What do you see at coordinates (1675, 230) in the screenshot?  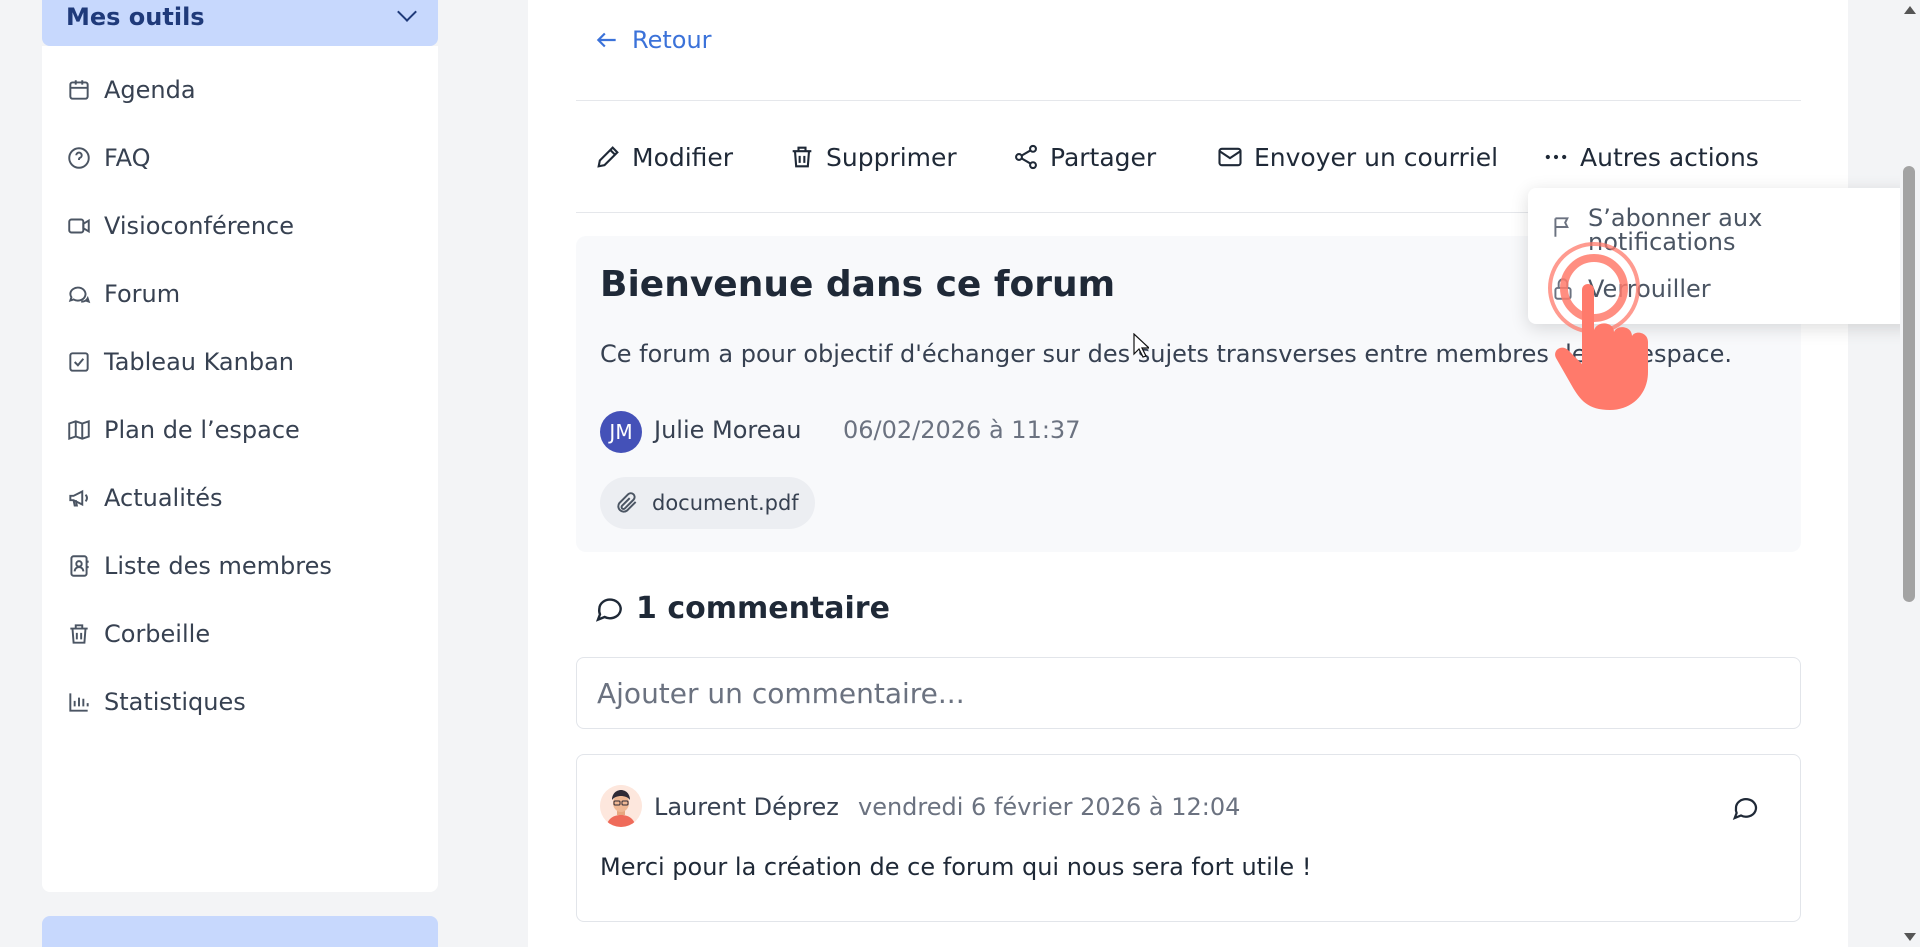 I see `subscribe-label: S’abonner aux notifications` at bounding box center [1675, 230].